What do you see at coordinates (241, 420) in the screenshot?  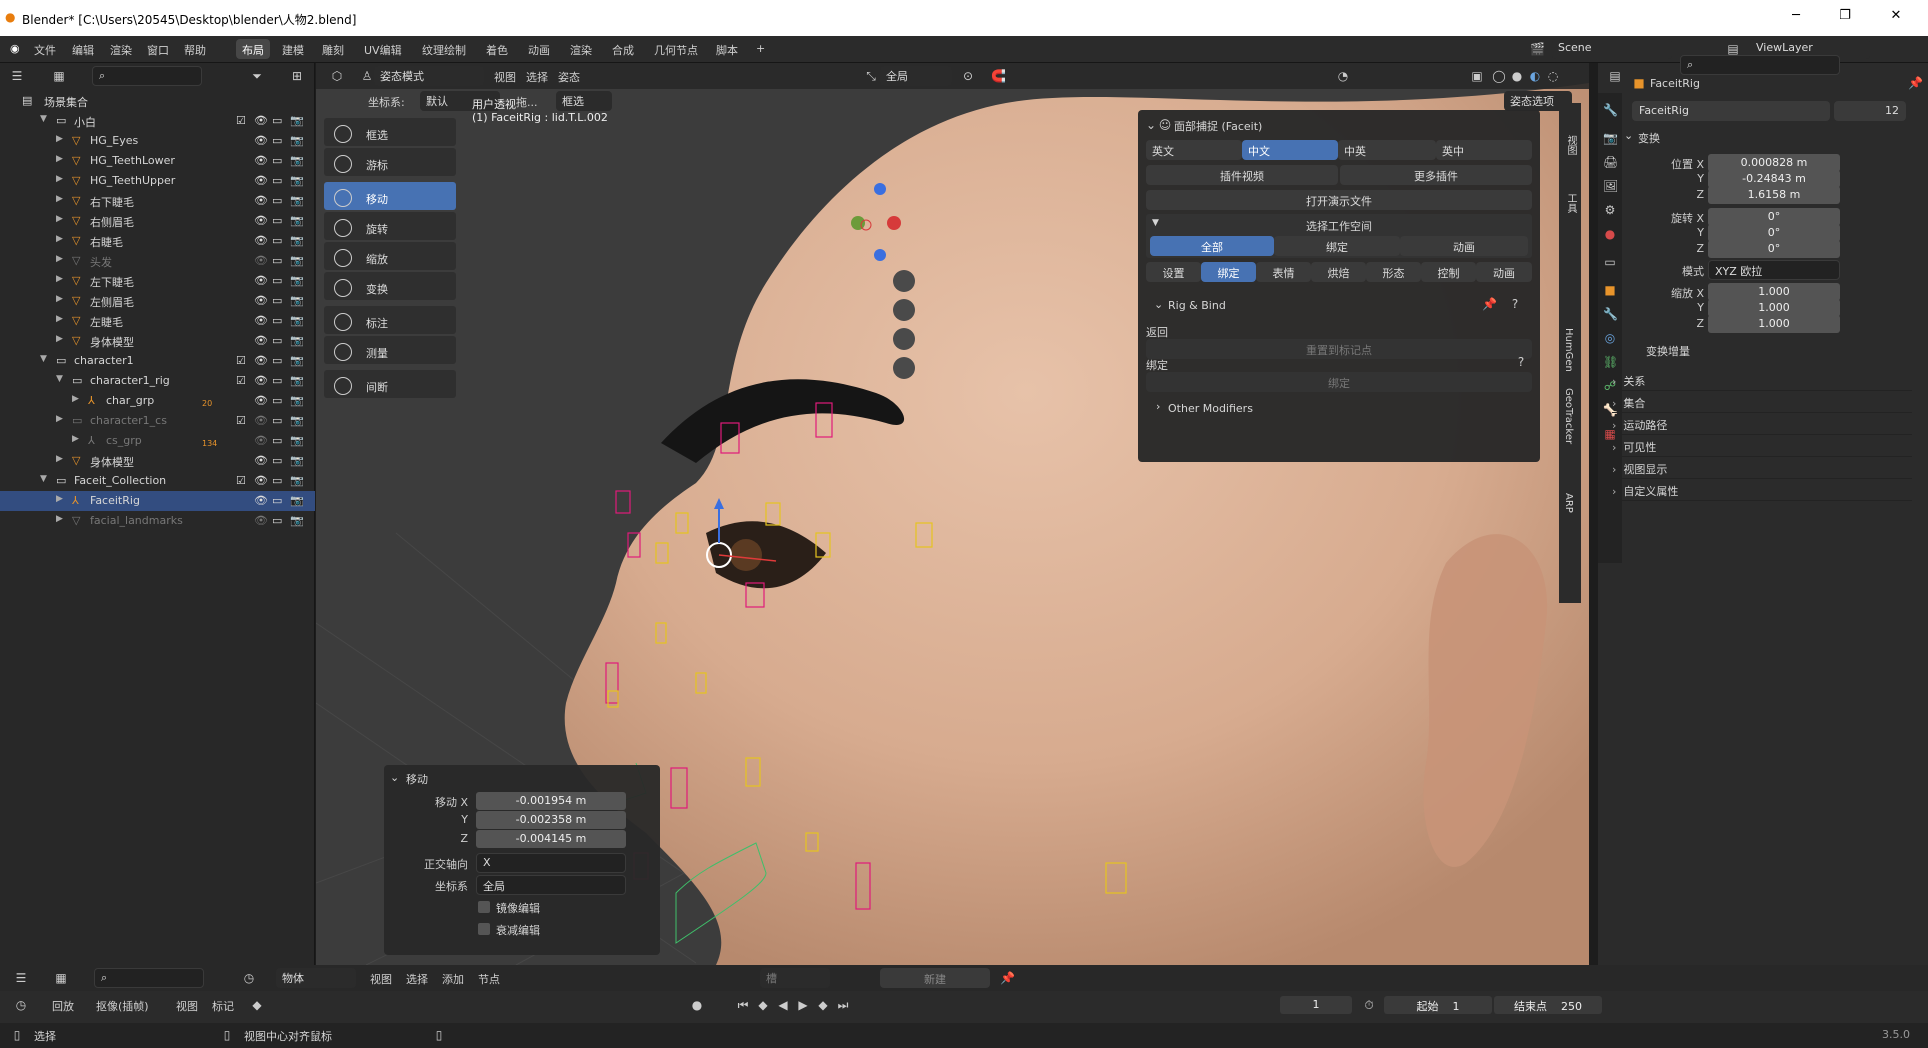 I see `include-checkbox-icon: ☑` at bounding box center [241, 420].